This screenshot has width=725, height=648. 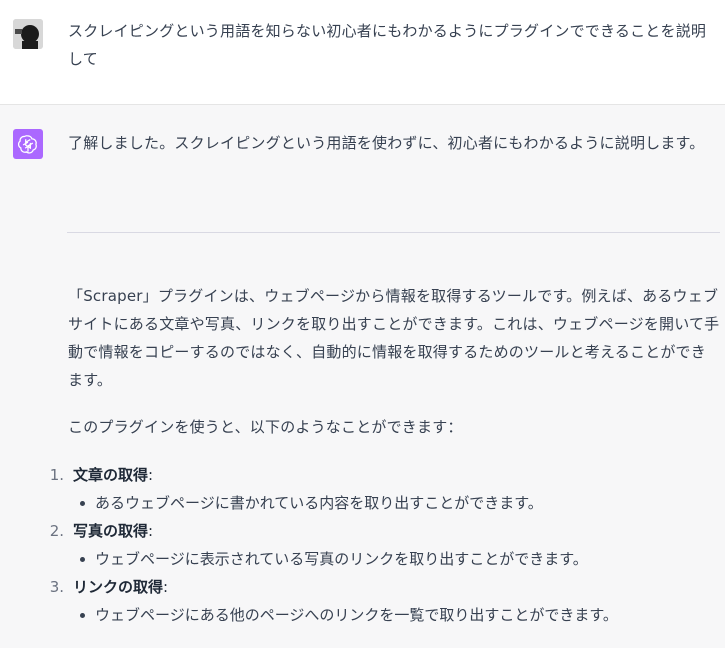 I want to click on assistant-paragraph-2: このプラグインを使うと、以下のようなことができます：, so click(x=265, y=427).